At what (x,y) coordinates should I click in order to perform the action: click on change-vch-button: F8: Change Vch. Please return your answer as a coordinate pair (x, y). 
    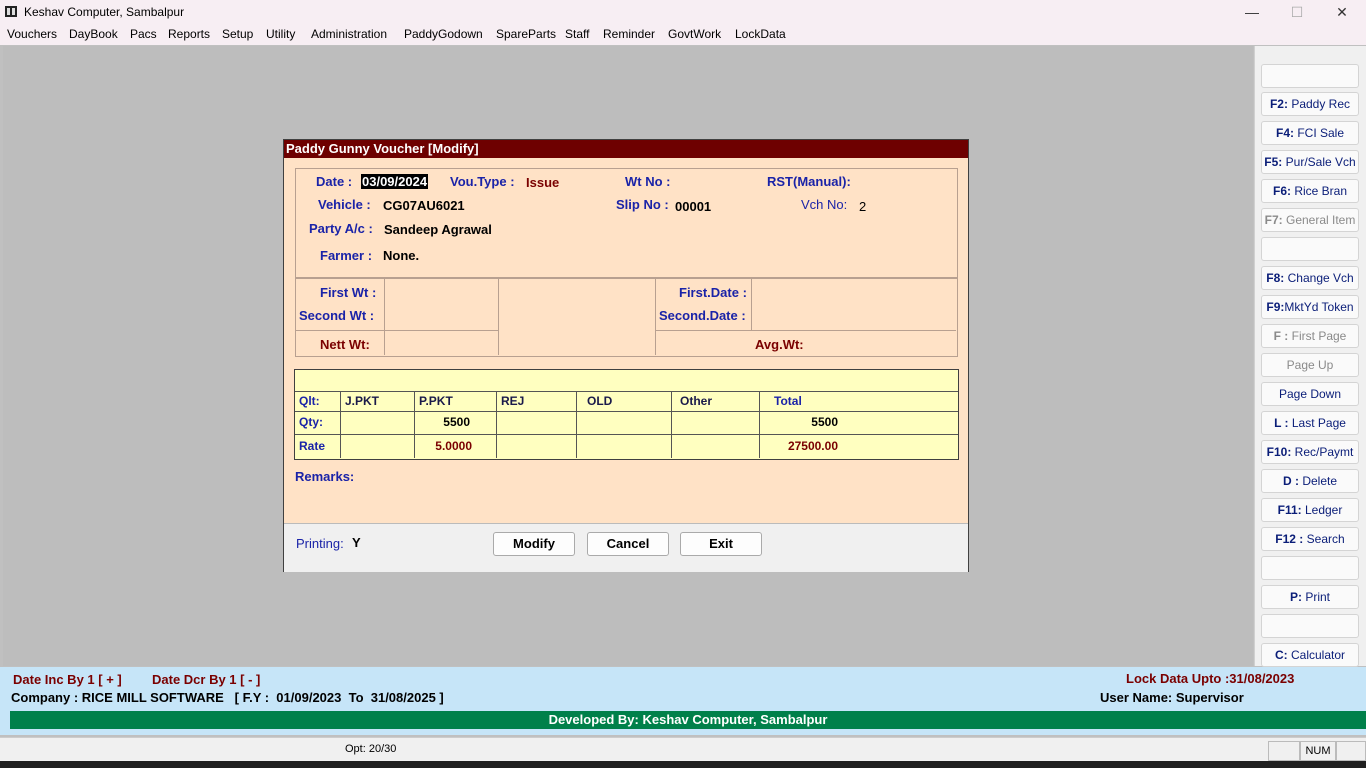
    Looking at the image, I should click on (1310, 278).